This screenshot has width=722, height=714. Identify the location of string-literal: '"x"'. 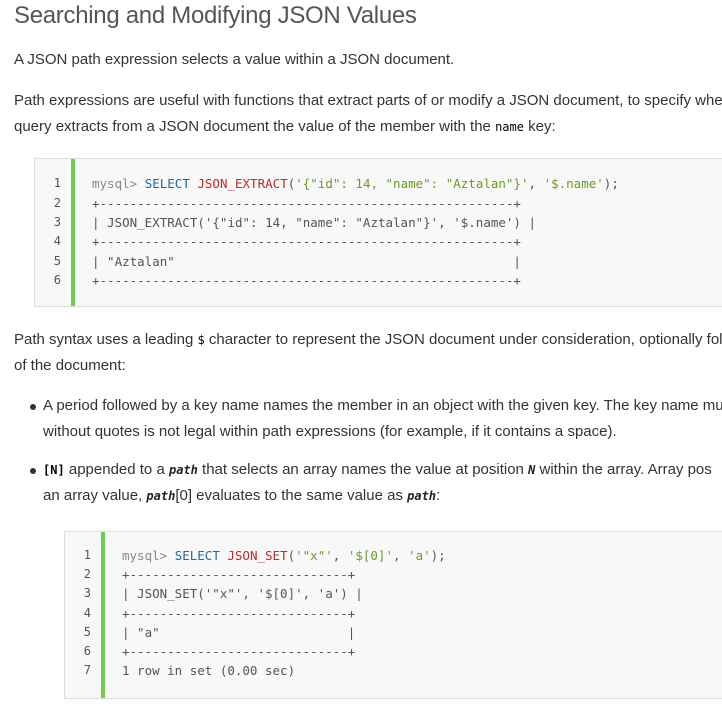
(314, 555).